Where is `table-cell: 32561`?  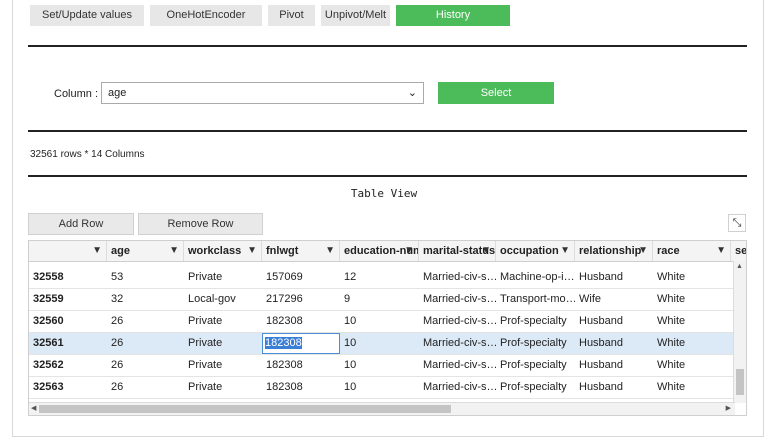
table-cell: 32561 is located at coordinates (68, 343).